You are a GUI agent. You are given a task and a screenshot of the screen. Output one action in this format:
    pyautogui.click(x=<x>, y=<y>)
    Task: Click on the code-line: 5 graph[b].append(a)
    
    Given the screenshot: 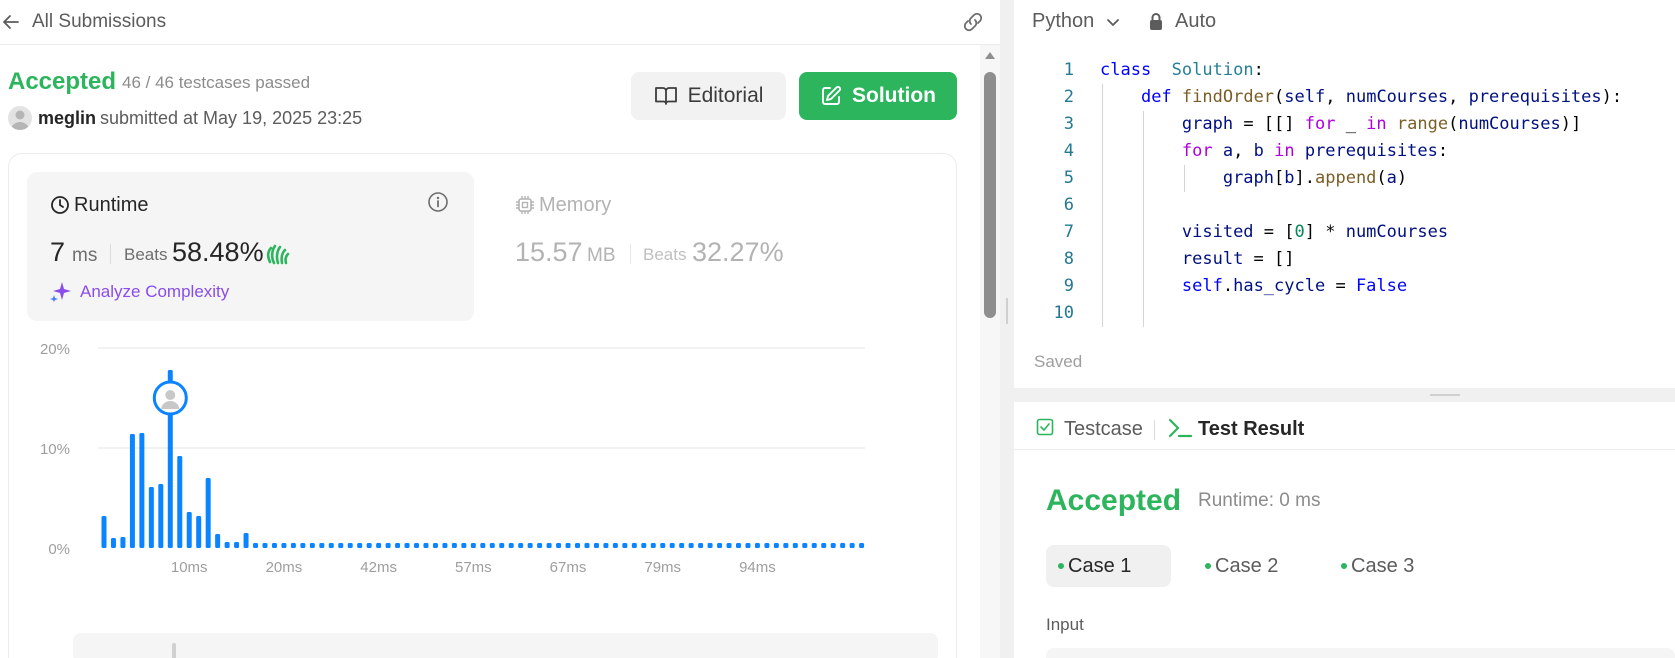 What is the action you would take?
    pyautogui.click(x=1344, y=178)
    